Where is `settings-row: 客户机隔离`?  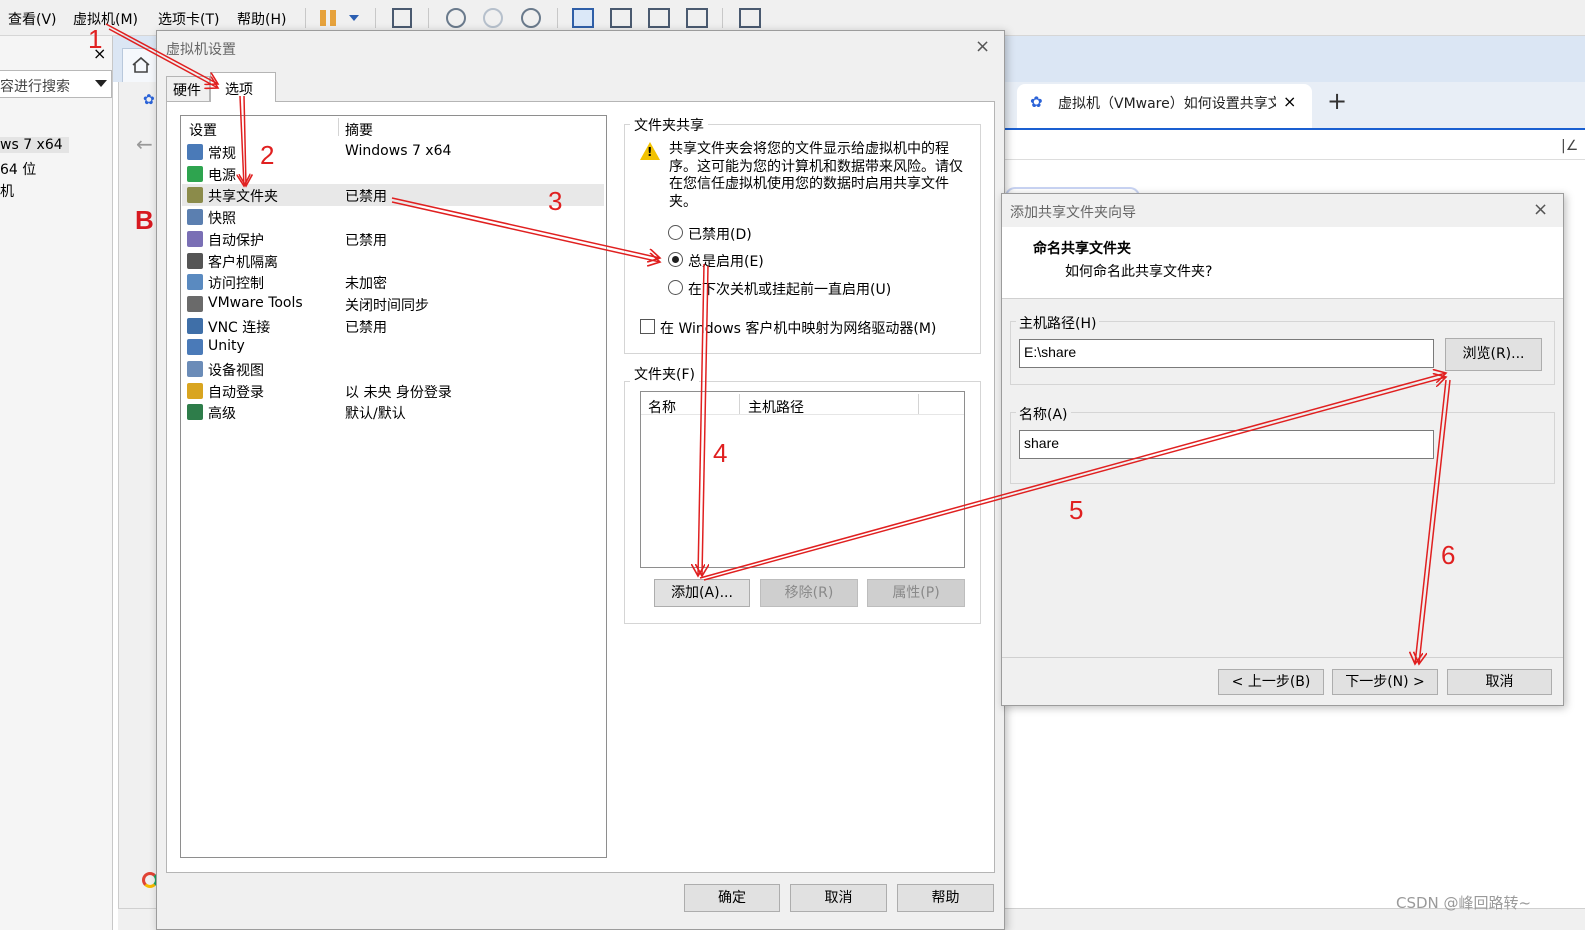
settings-row: 客户机隔离 is located at coordinates (393, 261).